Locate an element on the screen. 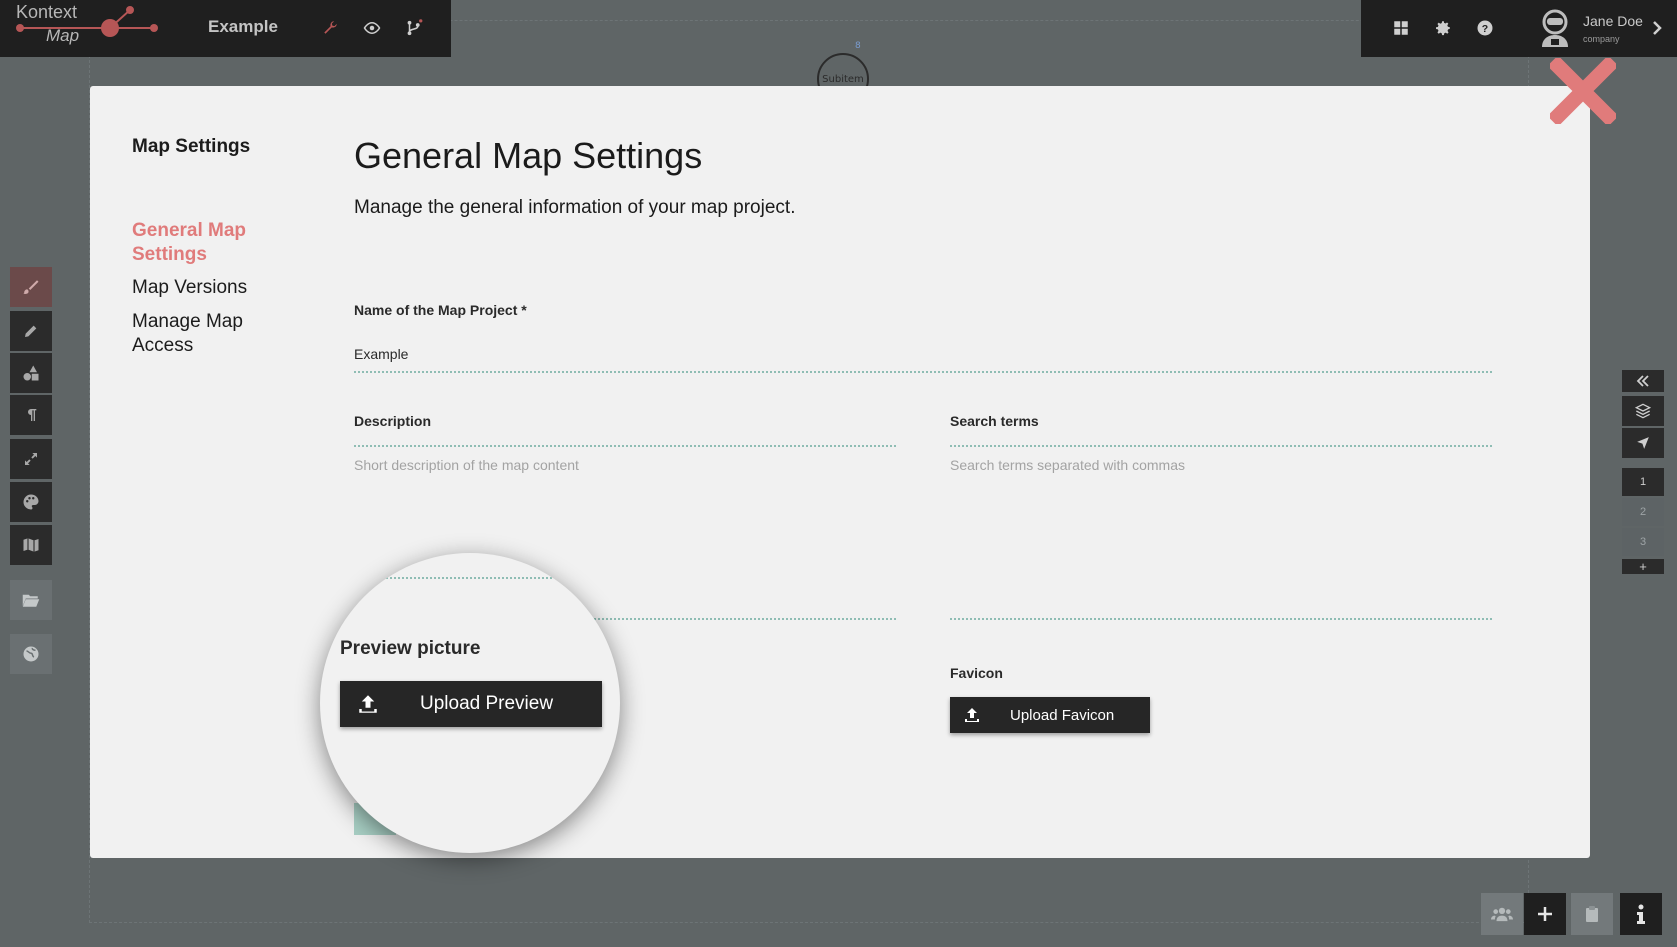  page-button-3: 3 is located at coordinates (1643, 542).